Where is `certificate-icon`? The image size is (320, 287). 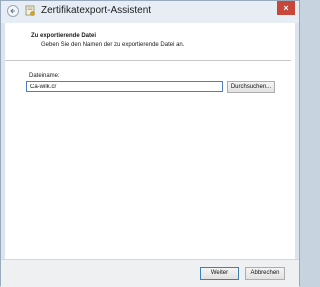
certificate-icon is located at coordinates (30, 11).